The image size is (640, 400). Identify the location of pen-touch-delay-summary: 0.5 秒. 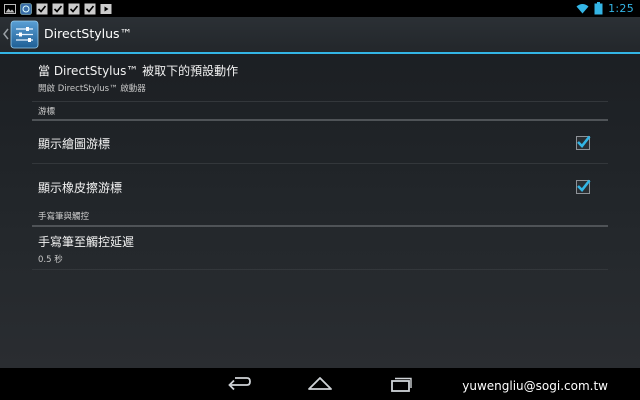
(50, 260).